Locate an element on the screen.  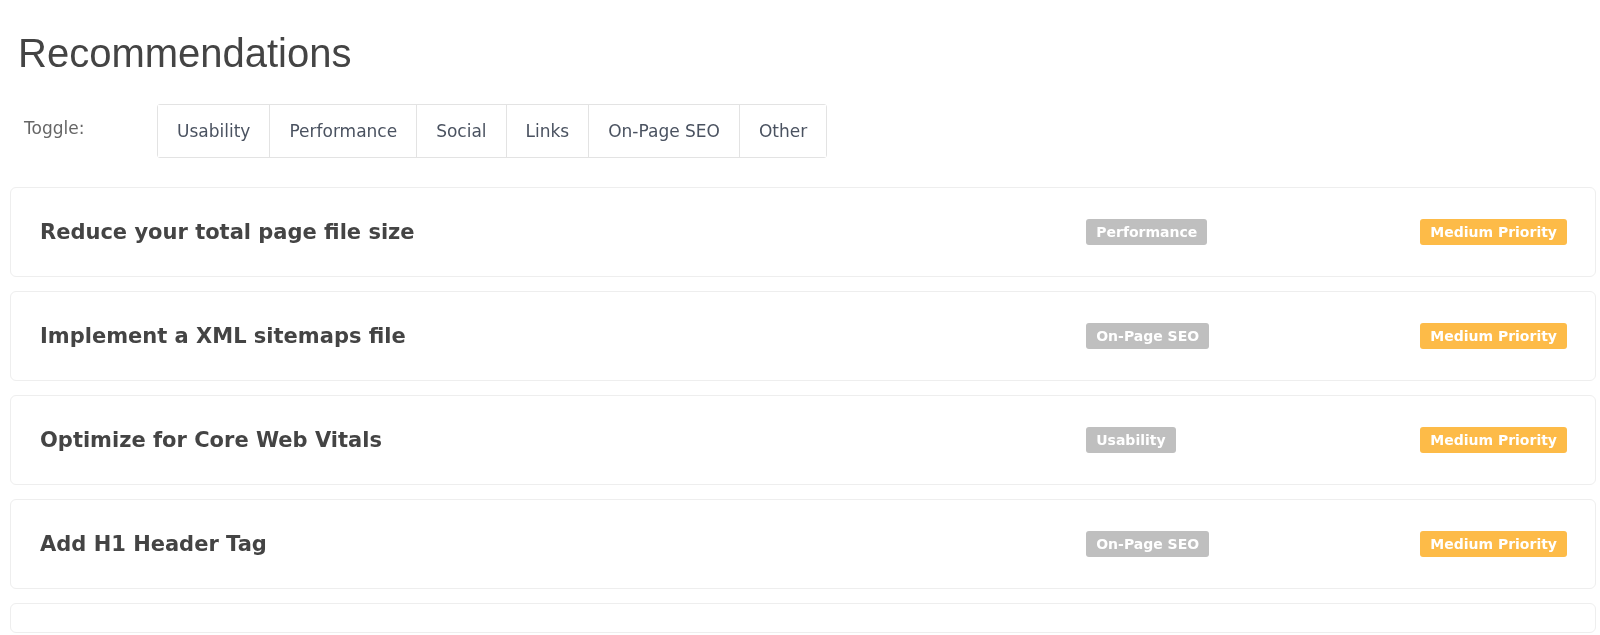
recommendation-card: Optimize for Core Web Vitals Usability Medium Priority is located at coordinates (803, 440).